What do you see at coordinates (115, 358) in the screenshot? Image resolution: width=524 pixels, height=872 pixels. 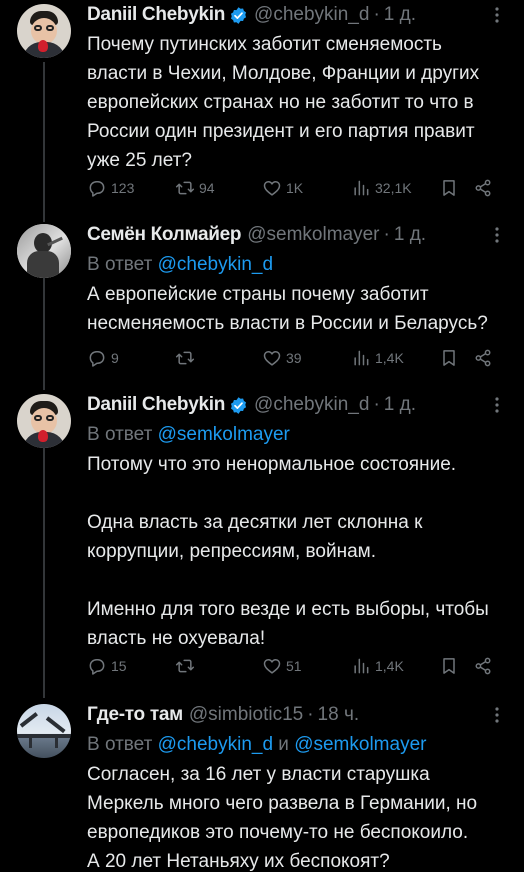 I see `reply-count: 9` at bounding box center [115, 358].